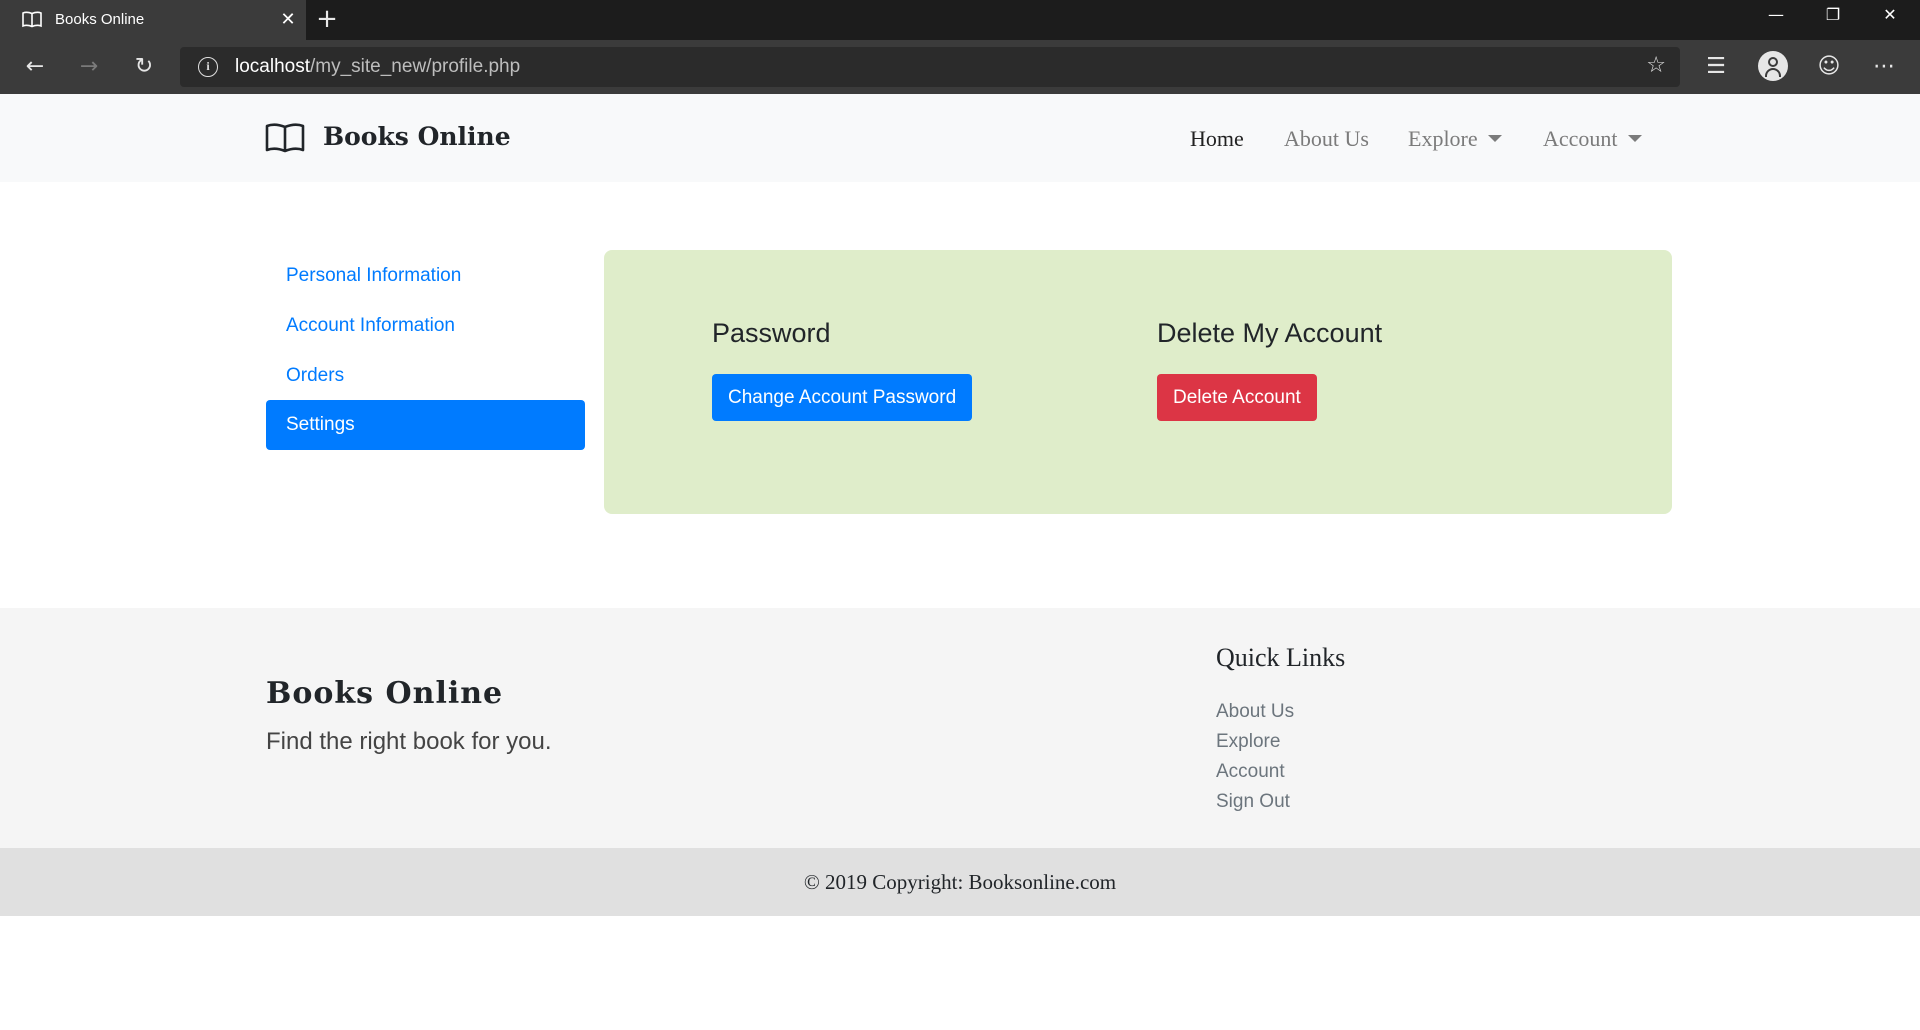 The height and width of the screenshot is (1030, 1920). What do you see at coordinates (378, 66) in the screenshot?
I see `url-text: localhost/my_site_new/profile.php` at bounding box center [378, 66].